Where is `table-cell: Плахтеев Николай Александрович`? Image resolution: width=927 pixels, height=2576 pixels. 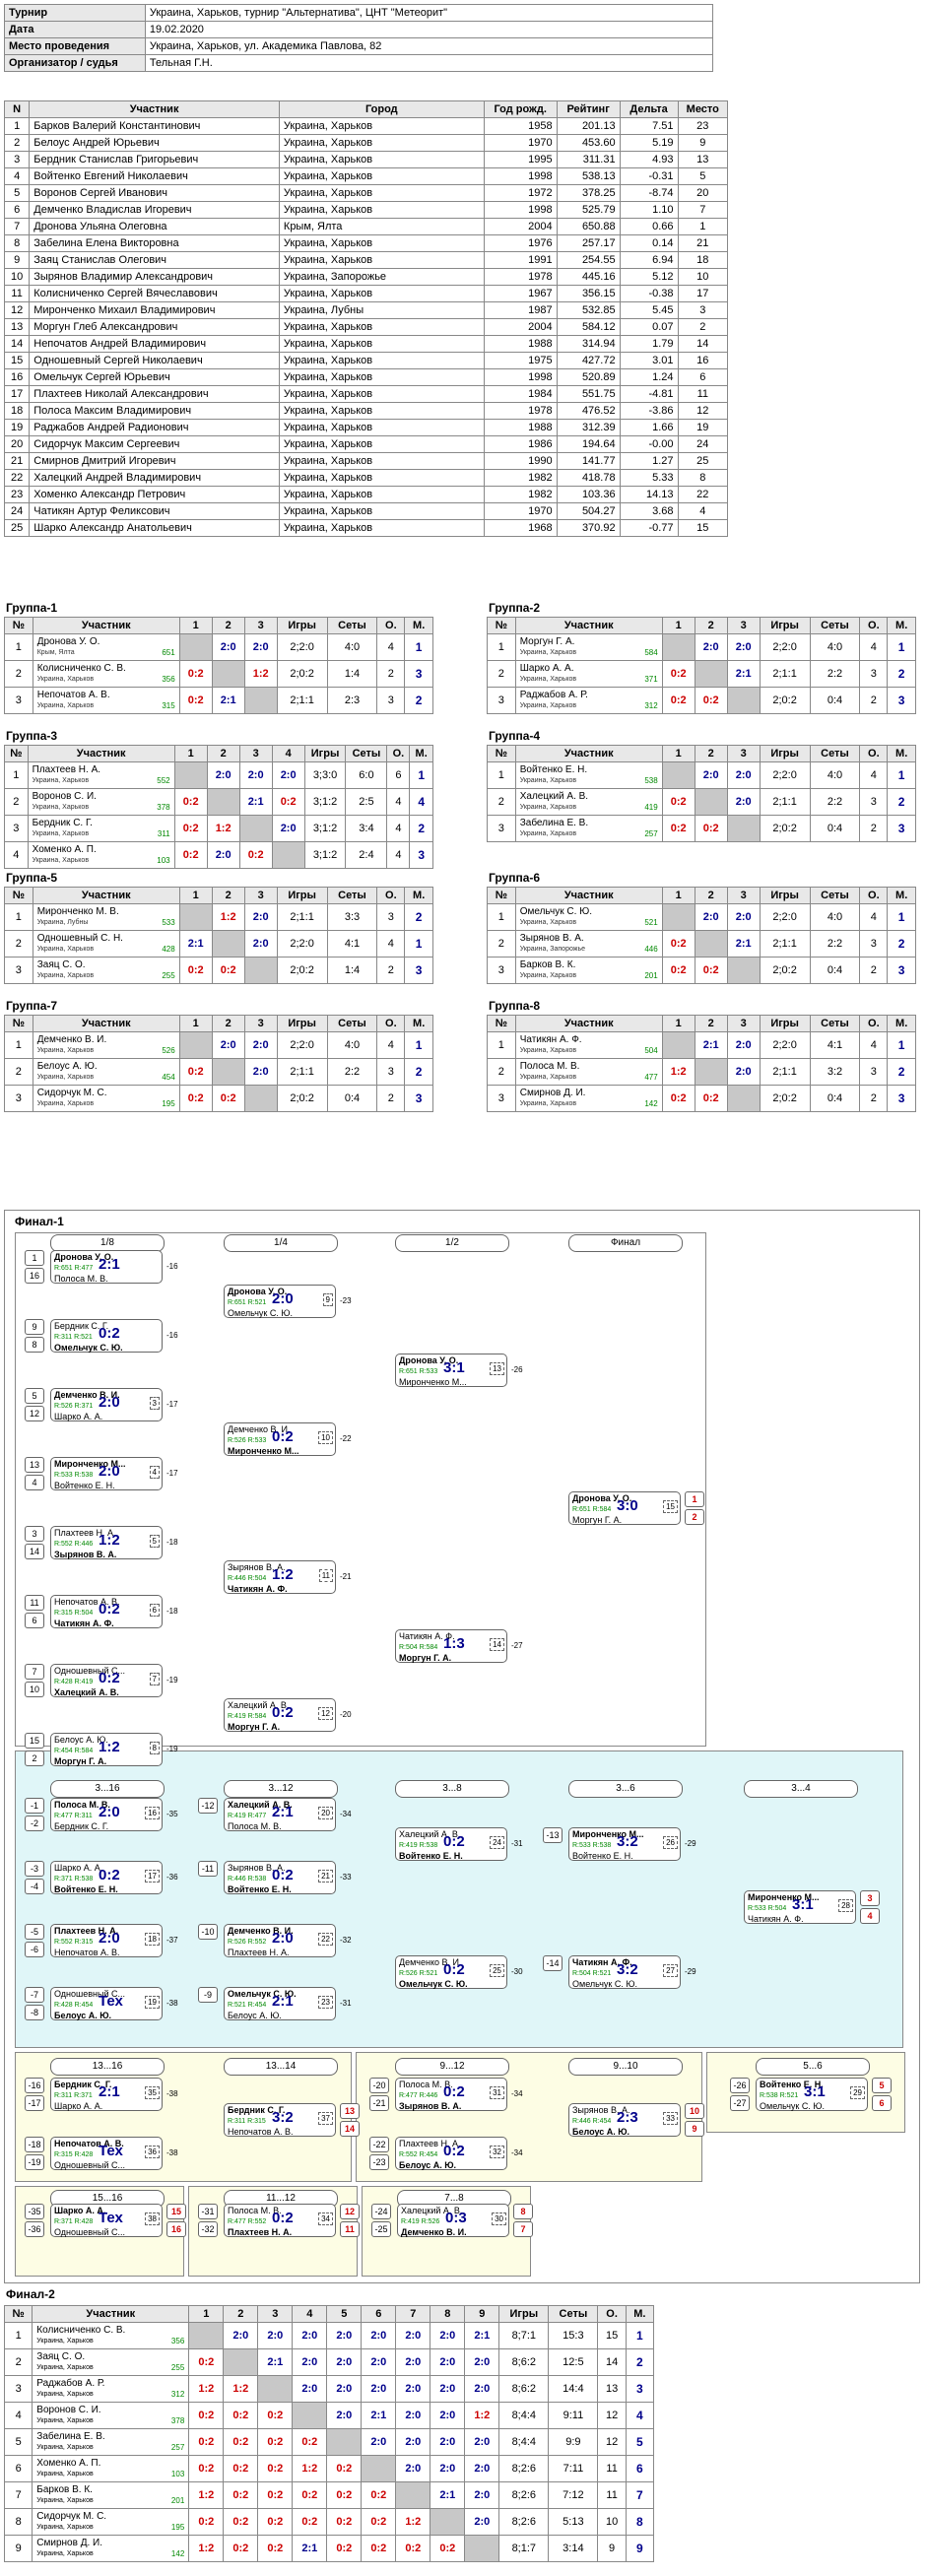
table-cell: Плахтеев Николай Александрович is located at coordinates (154, 394).